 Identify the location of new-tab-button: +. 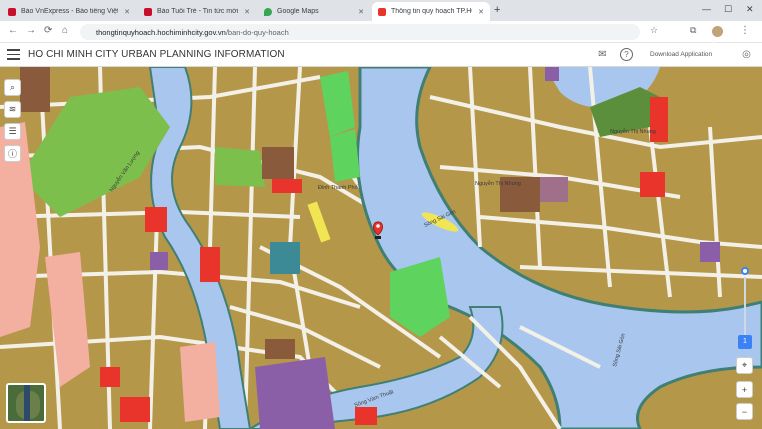
(497, 10).